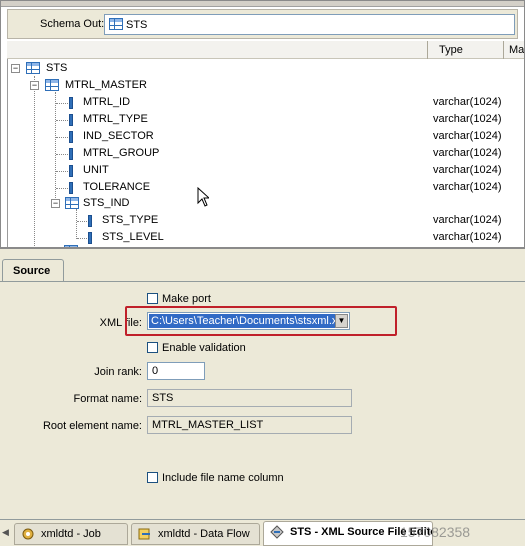  Describe the element at coordinates (262, 4) in the screenshot. I see `top-strip` at that location.